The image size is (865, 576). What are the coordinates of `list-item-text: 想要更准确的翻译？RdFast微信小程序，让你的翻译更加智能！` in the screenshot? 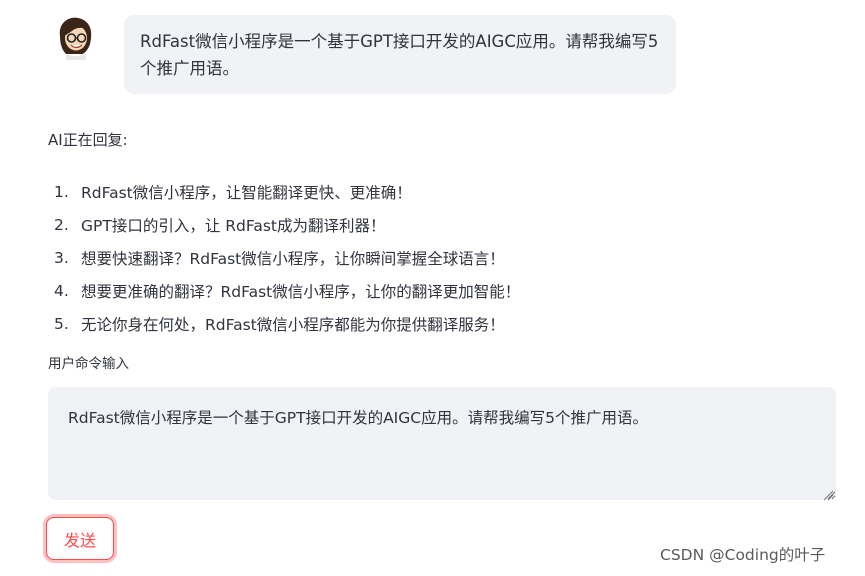 It's located at (301, 291).